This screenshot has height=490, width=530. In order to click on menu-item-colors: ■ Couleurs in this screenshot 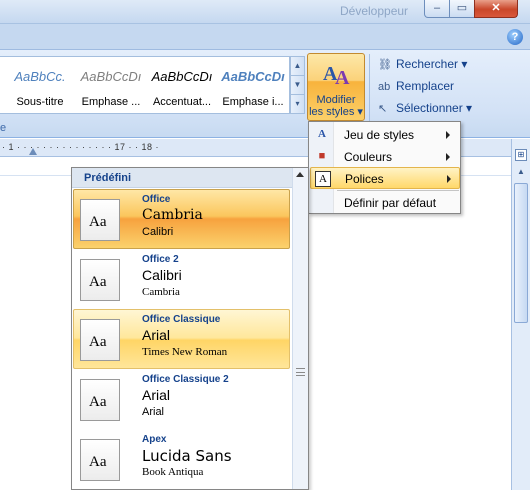, I will do `click(385, 157)`.